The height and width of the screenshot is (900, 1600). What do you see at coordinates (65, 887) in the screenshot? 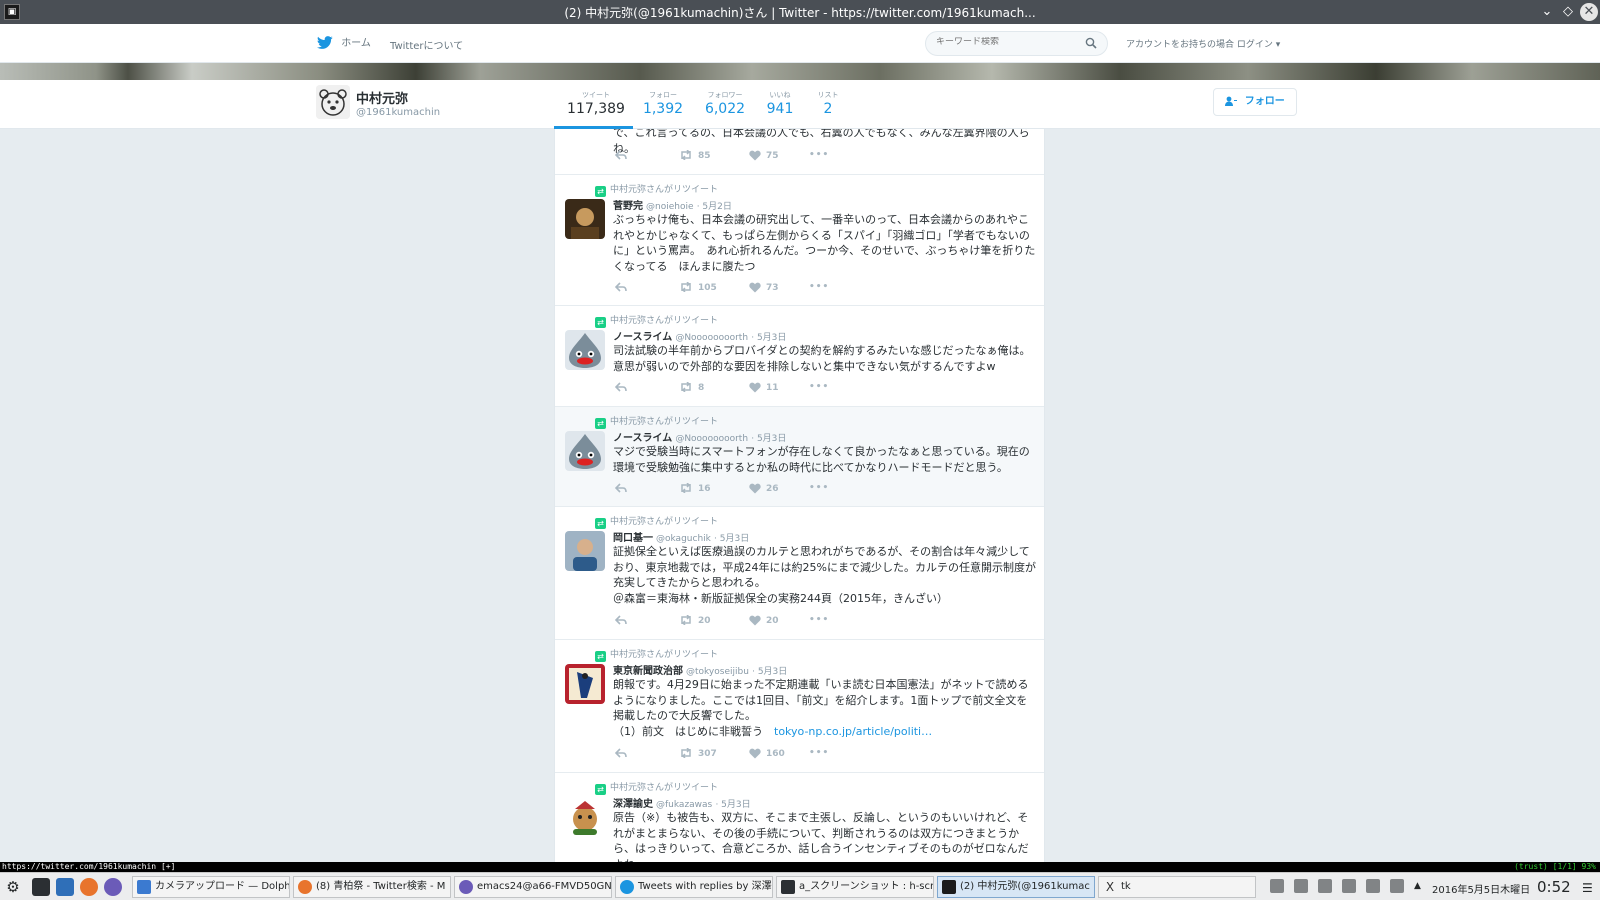
I see `mail-launcher-icon` at bounding box center [65, 887].